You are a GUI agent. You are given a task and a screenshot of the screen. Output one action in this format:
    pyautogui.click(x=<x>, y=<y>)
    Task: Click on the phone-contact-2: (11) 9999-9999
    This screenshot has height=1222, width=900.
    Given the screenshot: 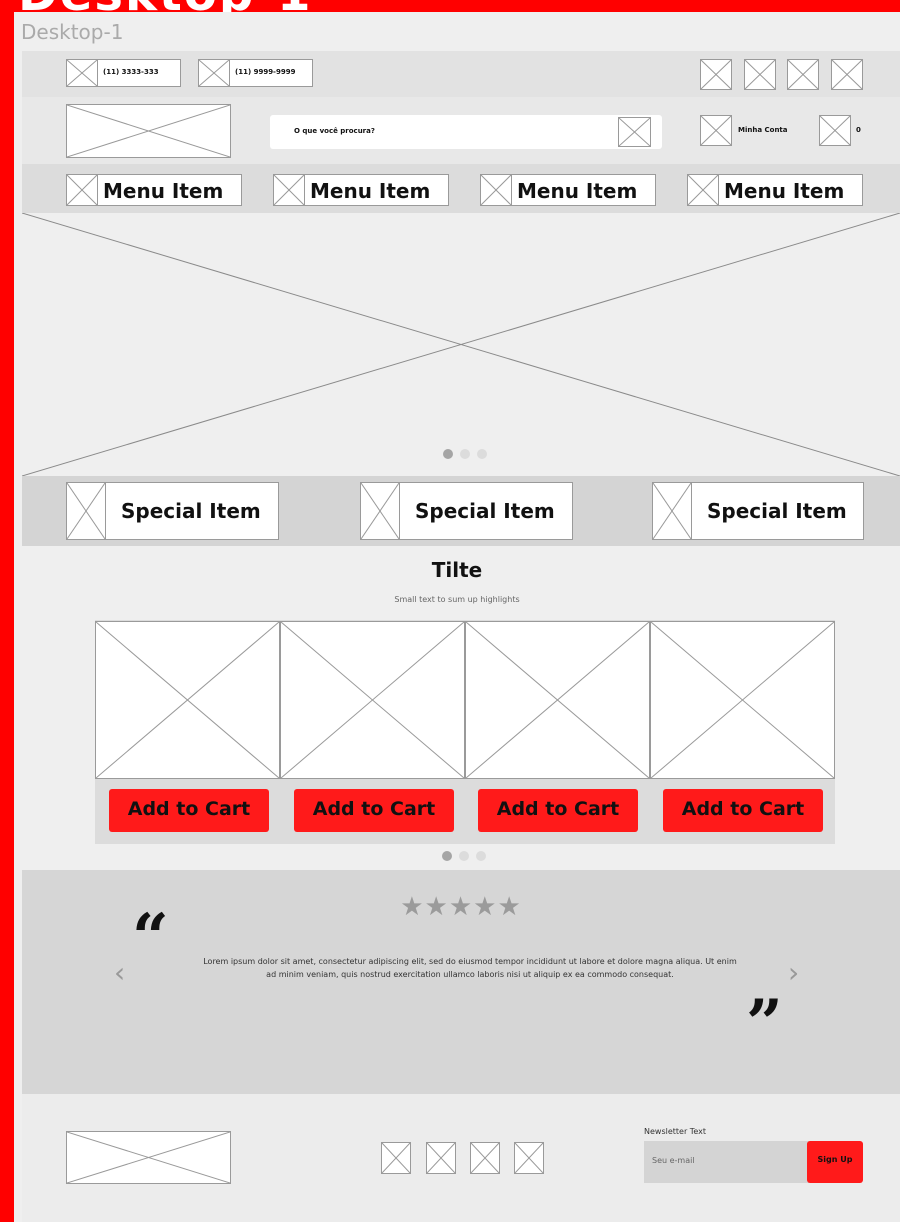 What is the action you would take?
    pyautogui.click(x=255, y=73)
    